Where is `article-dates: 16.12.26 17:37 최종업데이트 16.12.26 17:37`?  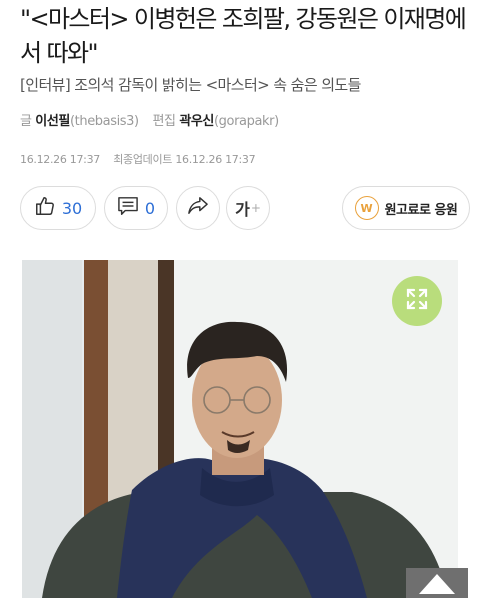 article-dates: 16.12.26 17:37 최종업데이트 16.12.26 17:37 is located at coordinates (138, 159).